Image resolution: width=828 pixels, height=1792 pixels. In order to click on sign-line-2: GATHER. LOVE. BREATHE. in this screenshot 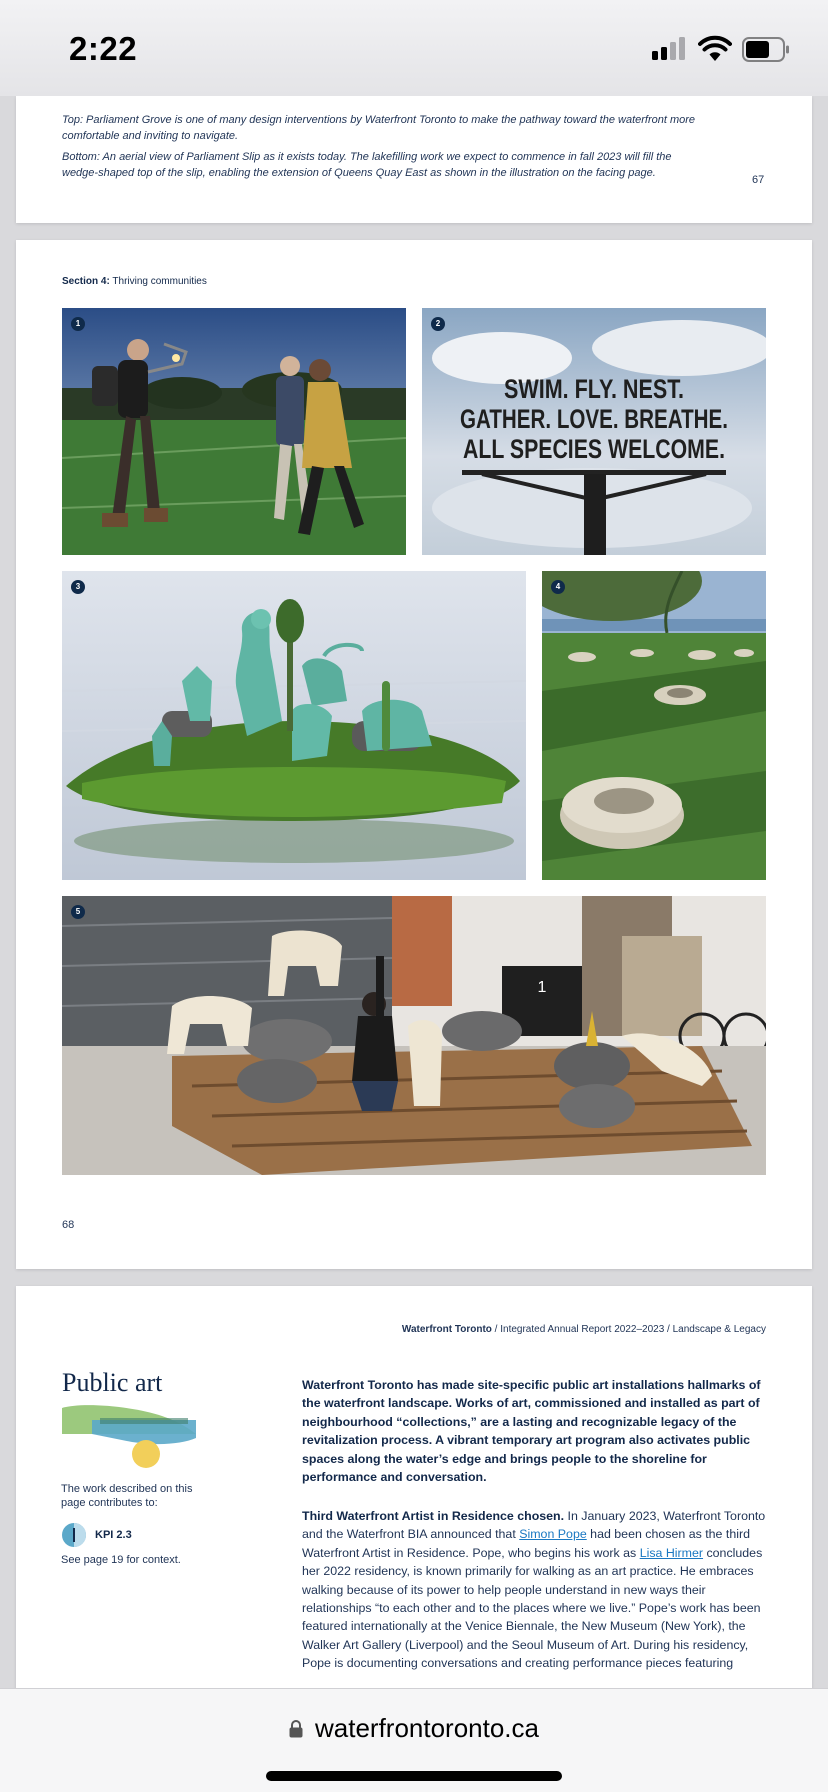, I will do `click(594, 419)`.